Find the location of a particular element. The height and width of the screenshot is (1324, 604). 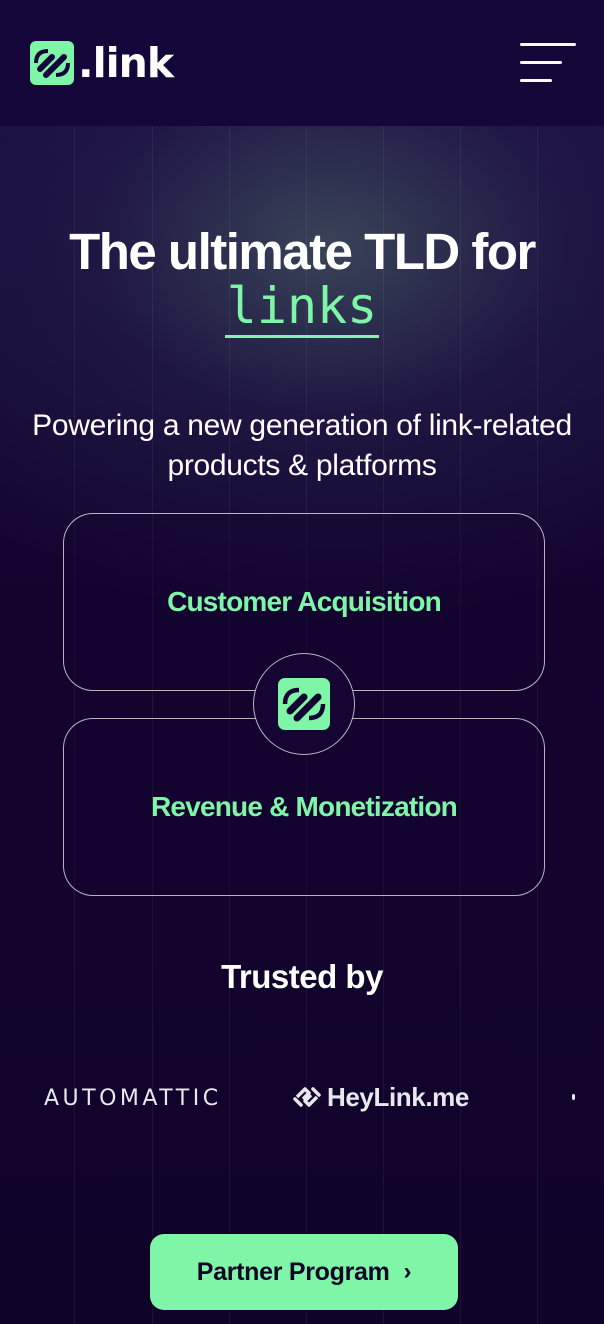

heylink-logo: HeyLink.me is located at coordinates (380, 1097).